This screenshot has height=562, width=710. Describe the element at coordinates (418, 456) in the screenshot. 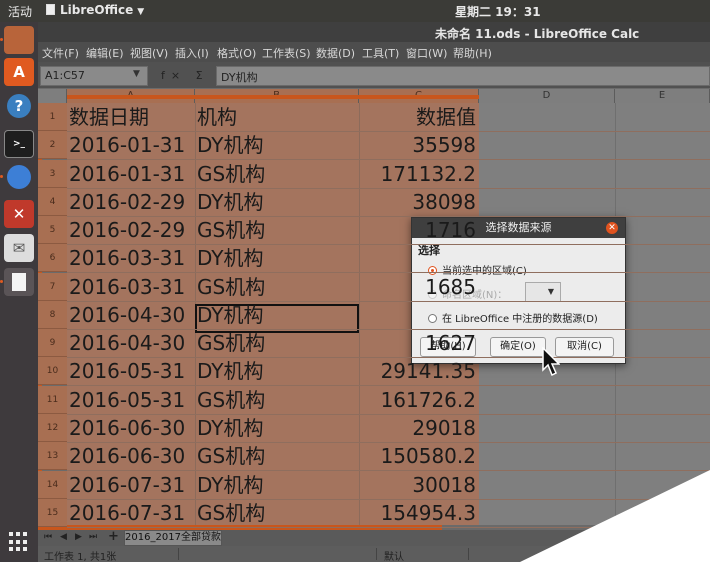

I see `cell-c: 150580.2` at that location.